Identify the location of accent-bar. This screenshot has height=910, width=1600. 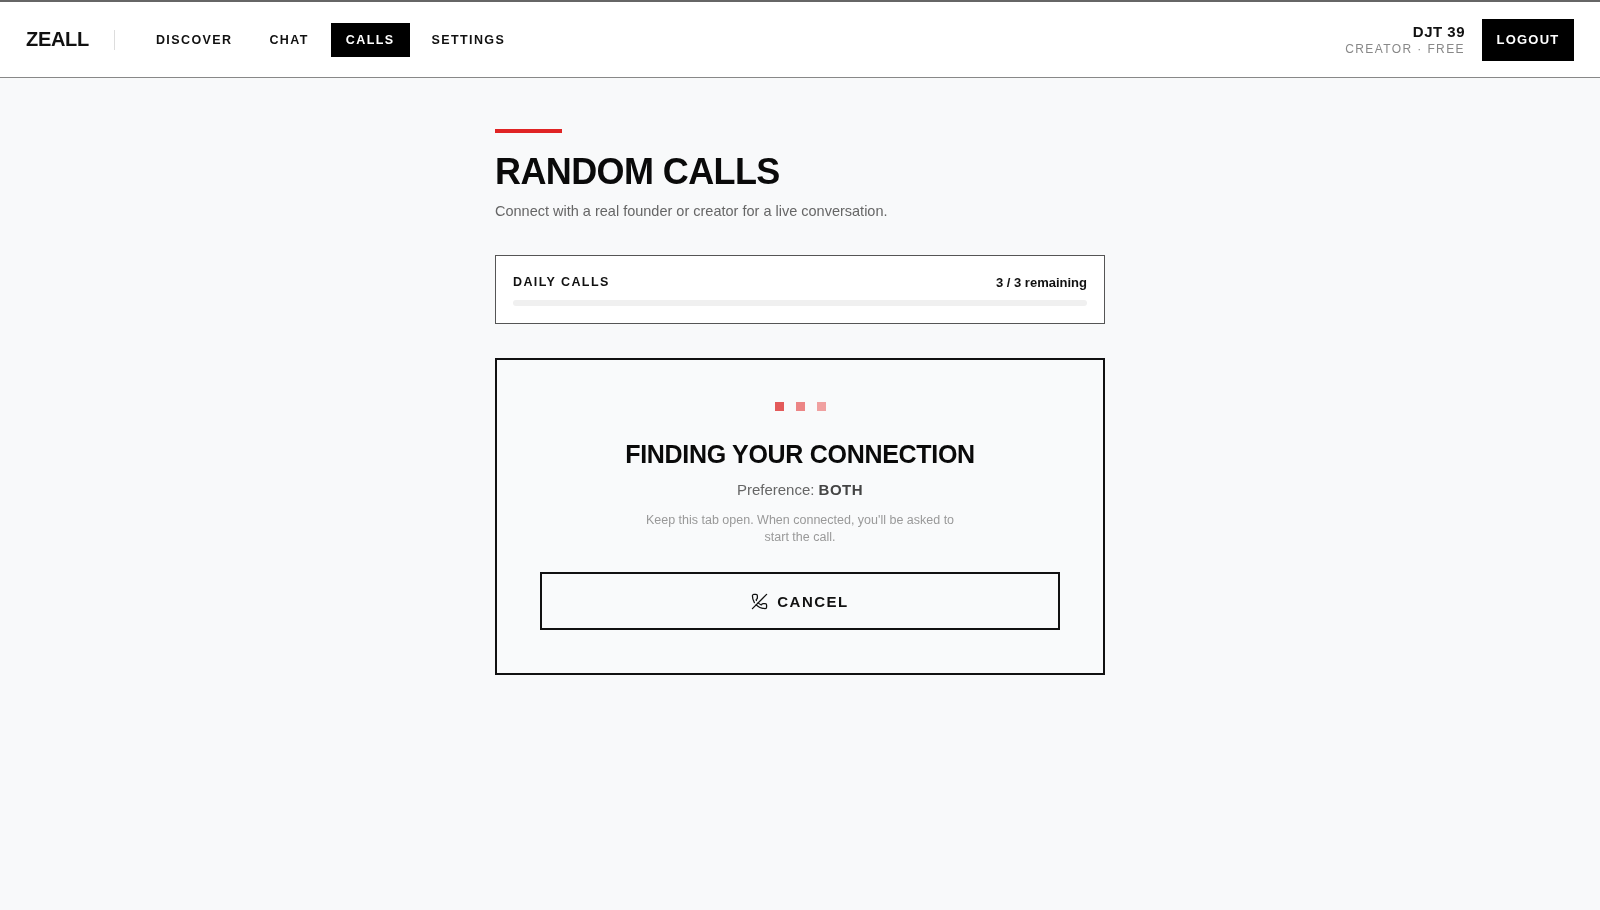
(528, 131).